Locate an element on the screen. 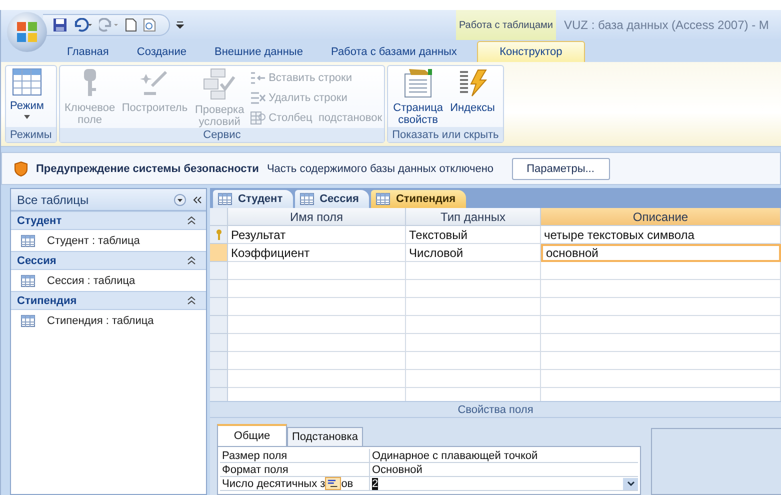  field-properties-title: Свойства поля is located at coordinates (495, 409).